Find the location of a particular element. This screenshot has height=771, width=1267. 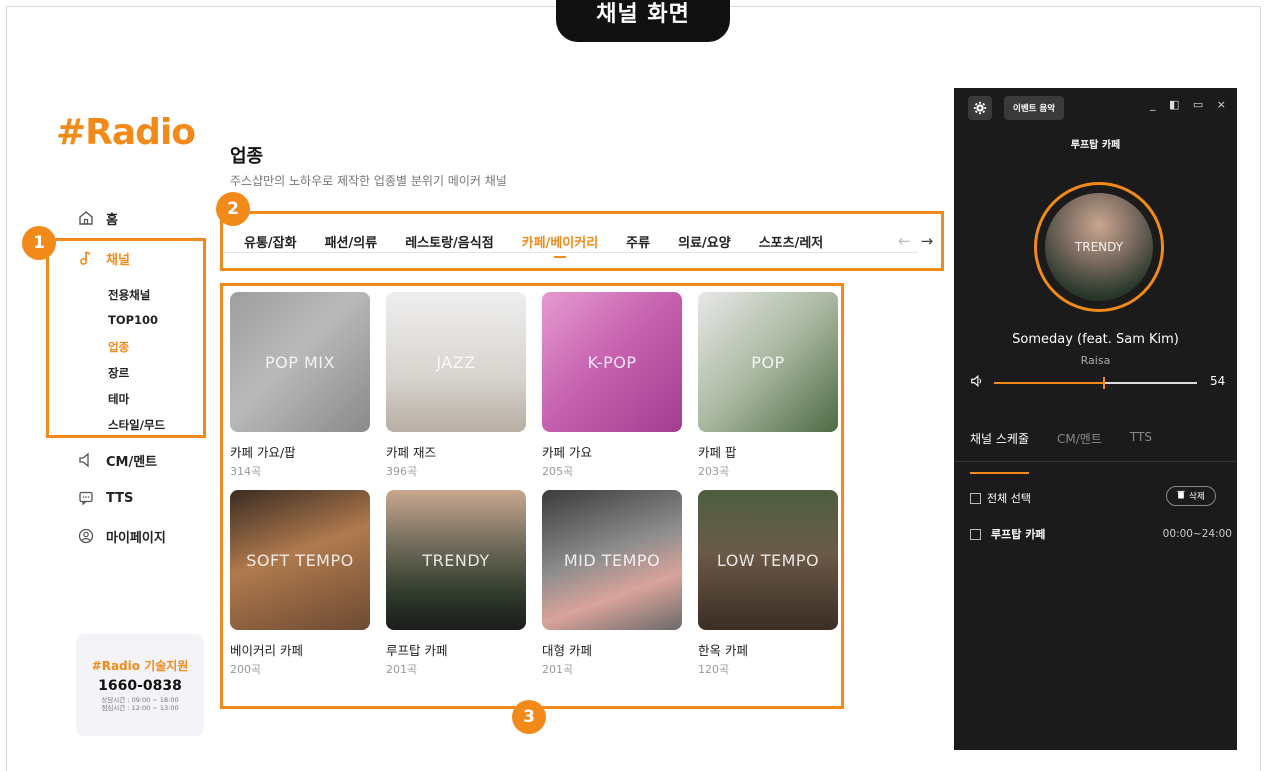

sidebar-item-tts: TTS is located at coordinates (104, 498).